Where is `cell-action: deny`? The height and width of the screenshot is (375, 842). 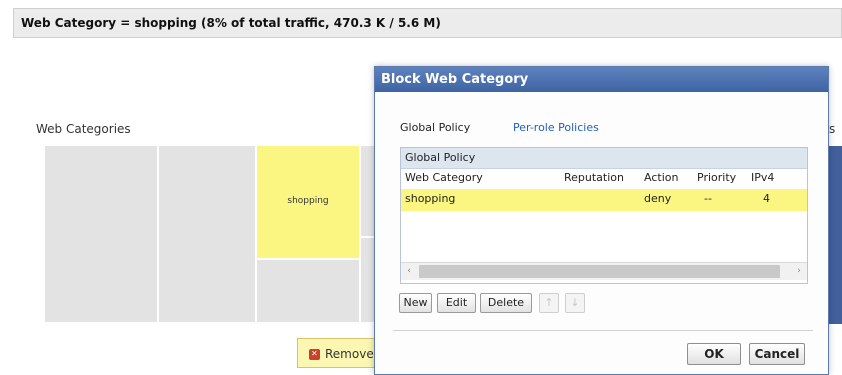 cell-action: deny is located at coordinates (658, 198).